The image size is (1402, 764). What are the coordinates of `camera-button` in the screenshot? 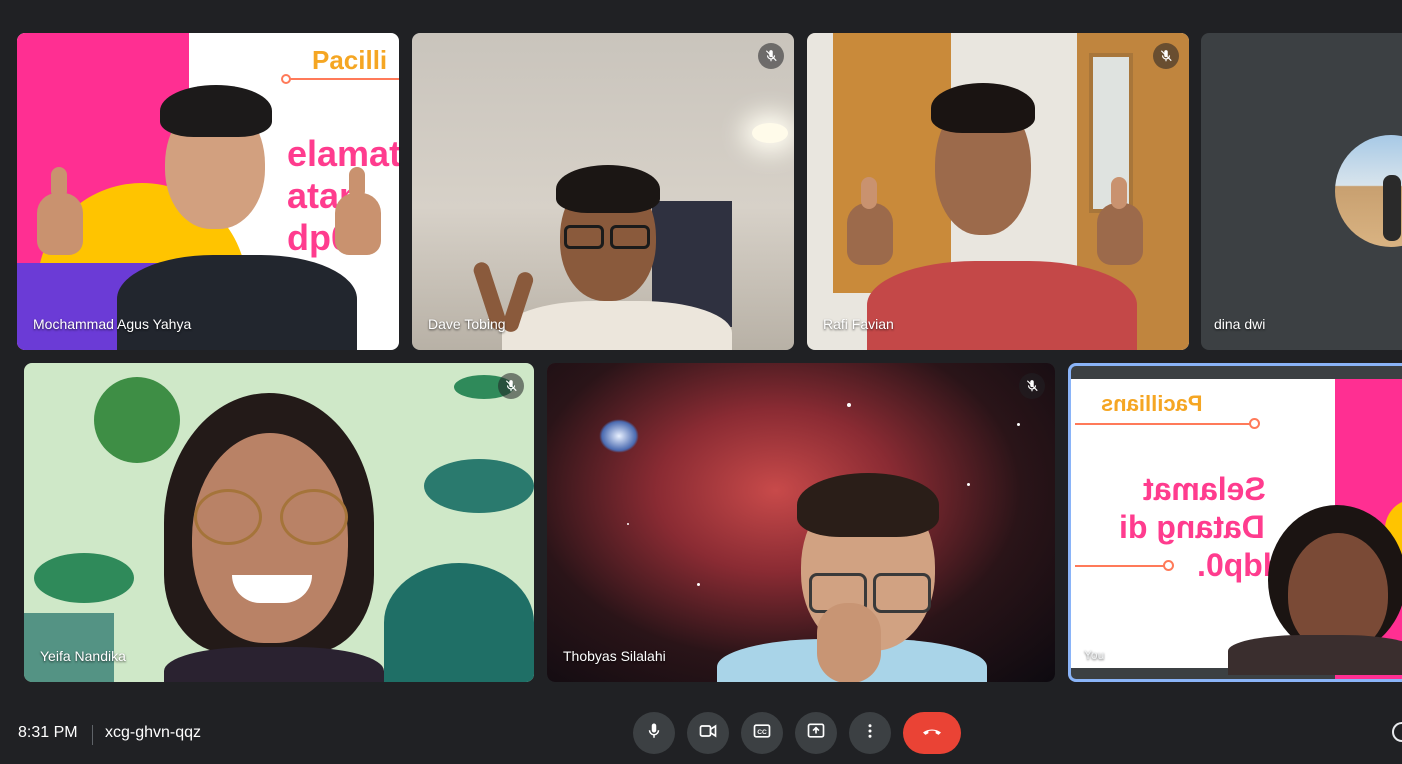 It's located at (708, 733).